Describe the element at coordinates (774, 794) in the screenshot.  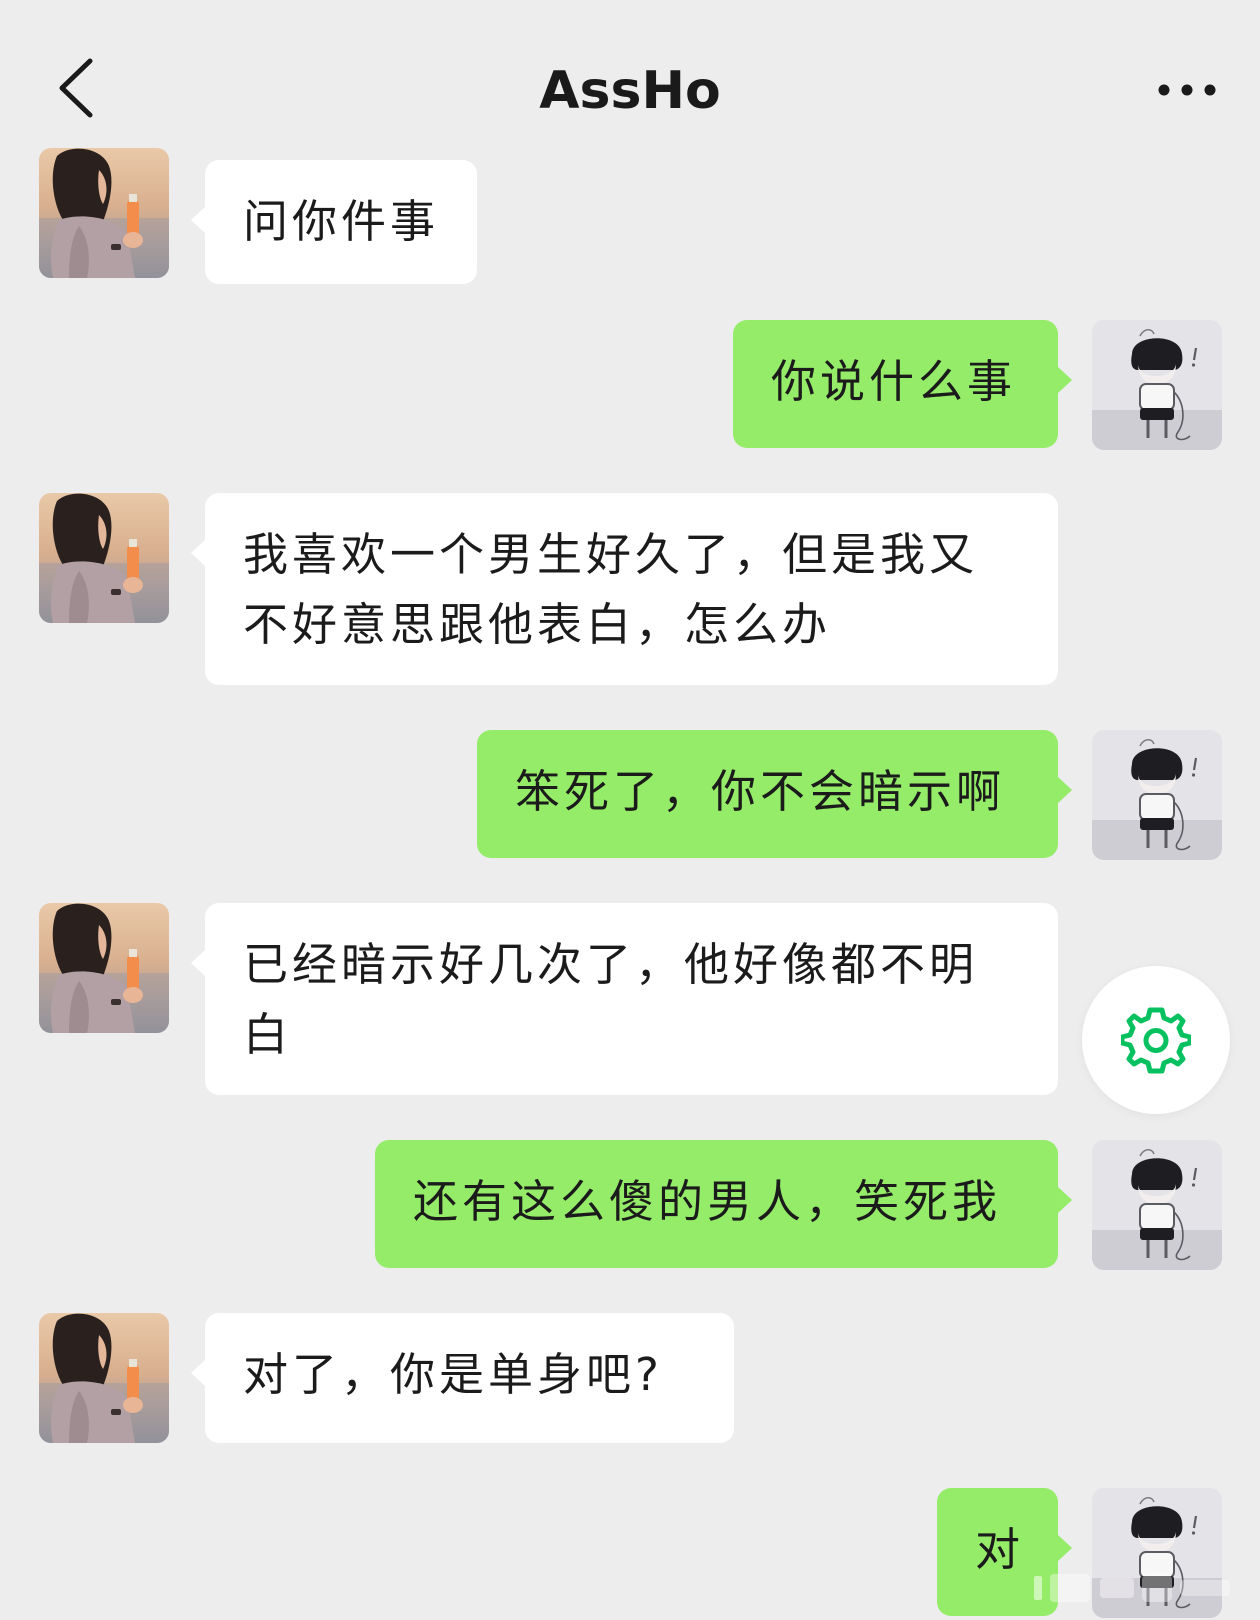
I see `message-bubble-outgoing: 笨死了，你不会暗示啊` at that location.